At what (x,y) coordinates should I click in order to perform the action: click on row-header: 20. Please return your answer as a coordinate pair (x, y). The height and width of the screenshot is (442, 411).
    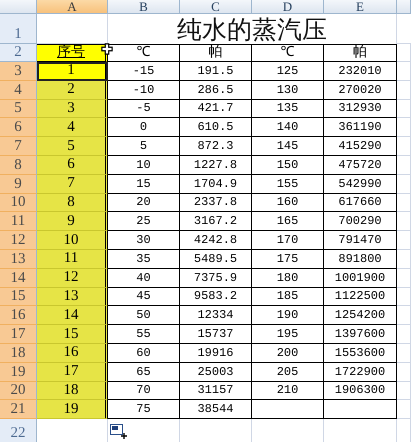
    Looking at the image, I should click on (18, 391).